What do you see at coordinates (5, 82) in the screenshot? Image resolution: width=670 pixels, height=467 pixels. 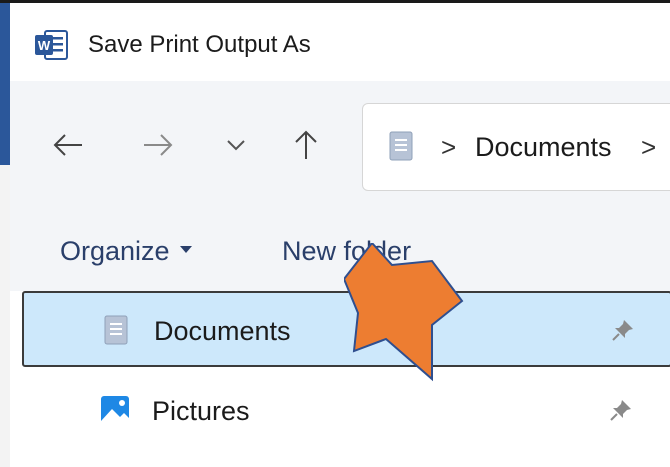 I see `background-word-ribbon-edge` at bounding box center [5, 82].